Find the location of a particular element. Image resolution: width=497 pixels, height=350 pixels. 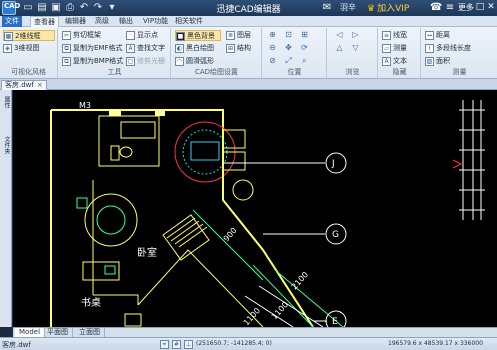

minimize-icon: – is located at coordinates (468, 7).